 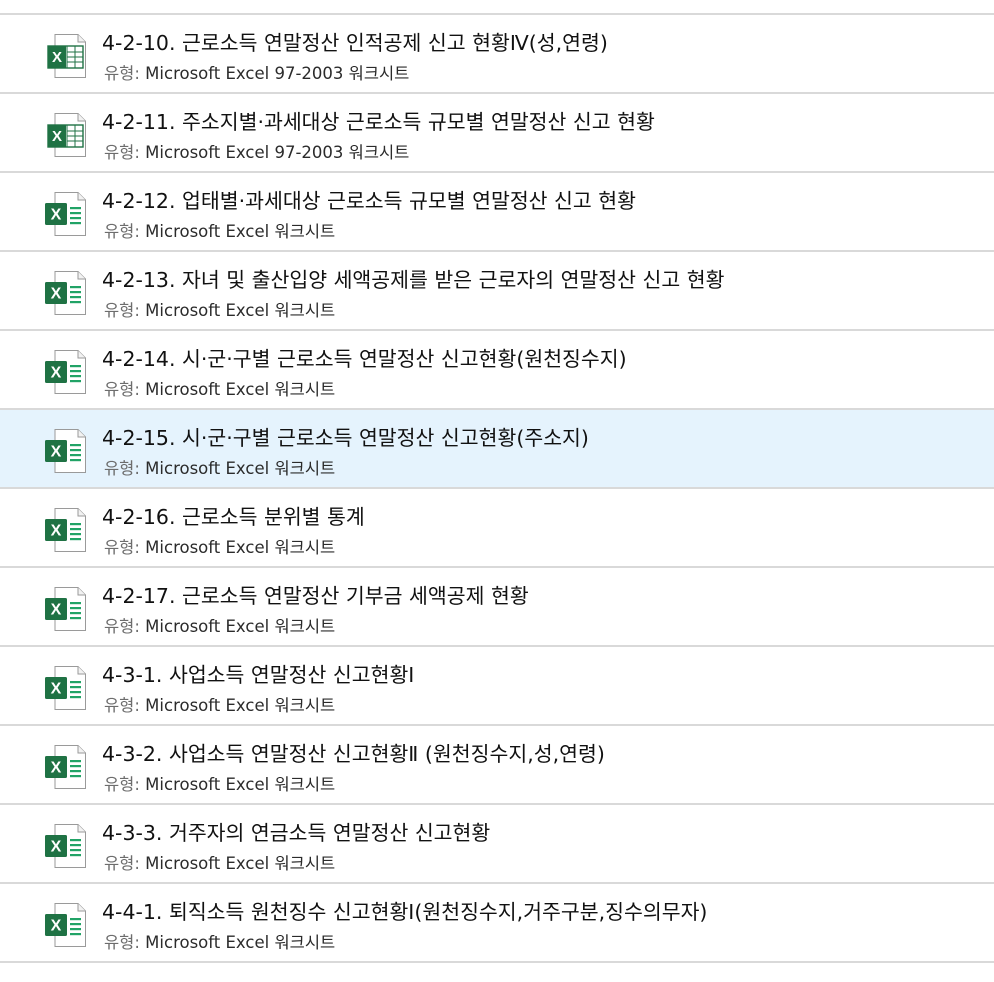 What do you see at coordinates (315, 596) in the screenshot?
I see `file-name: 4-2-17. 근로소득 연말정산 기부금 세액공제 현황` at bounding box center [315, 596].